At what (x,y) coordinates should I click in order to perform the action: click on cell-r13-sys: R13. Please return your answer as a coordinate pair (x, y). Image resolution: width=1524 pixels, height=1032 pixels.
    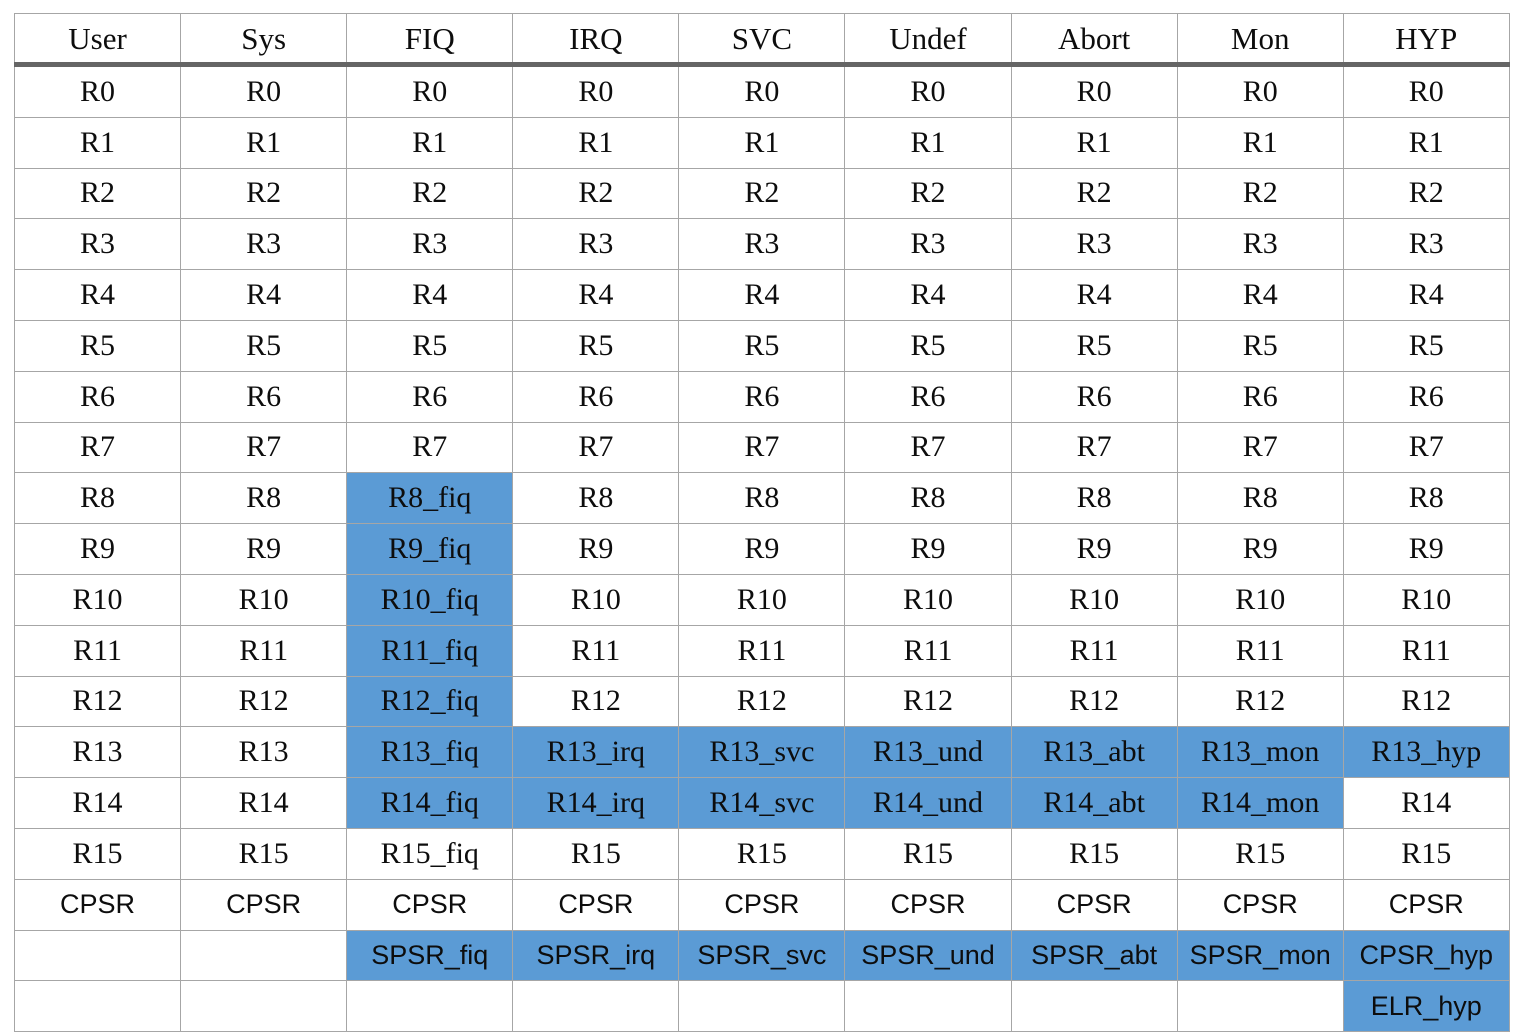
    Looking at the image, I should click on (264, 752).